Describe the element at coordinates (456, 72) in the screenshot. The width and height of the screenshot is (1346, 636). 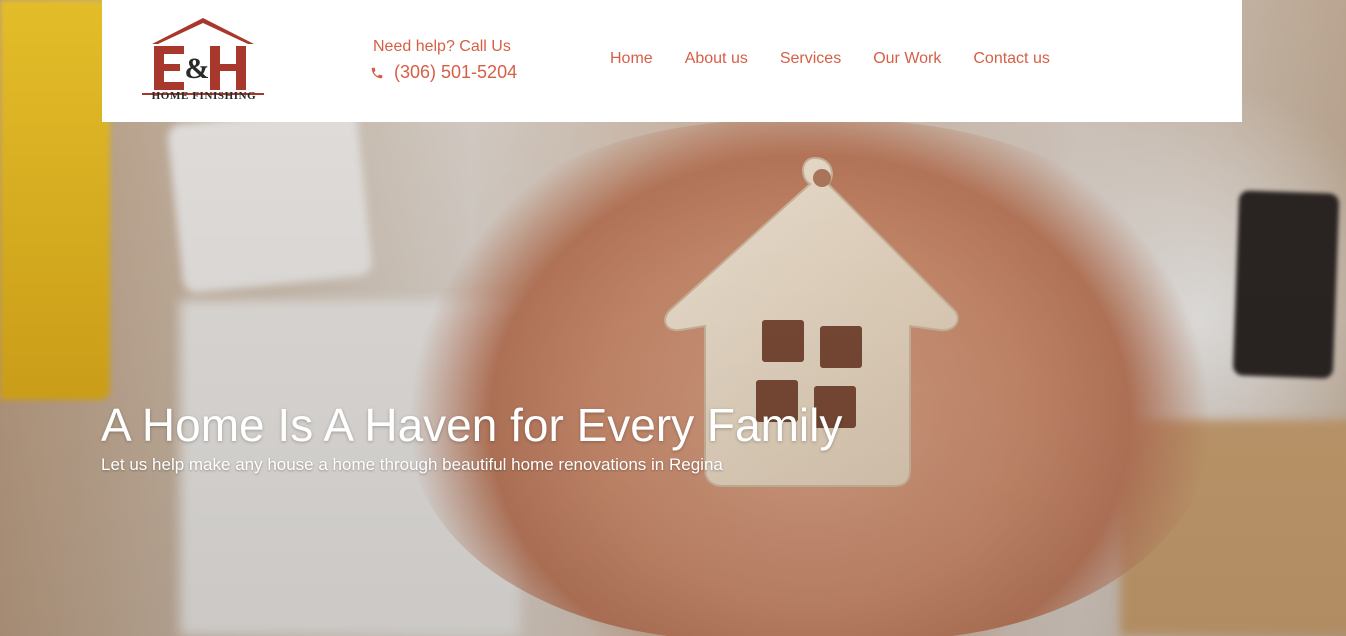
I see `phone-number: (306) 501-5204` at that location.